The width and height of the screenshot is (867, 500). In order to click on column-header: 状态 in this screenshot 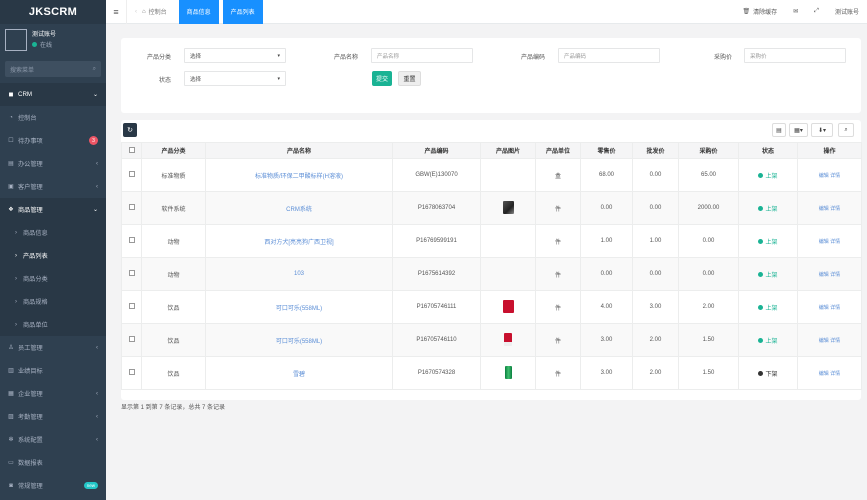, I will do `click(768, 150)`.